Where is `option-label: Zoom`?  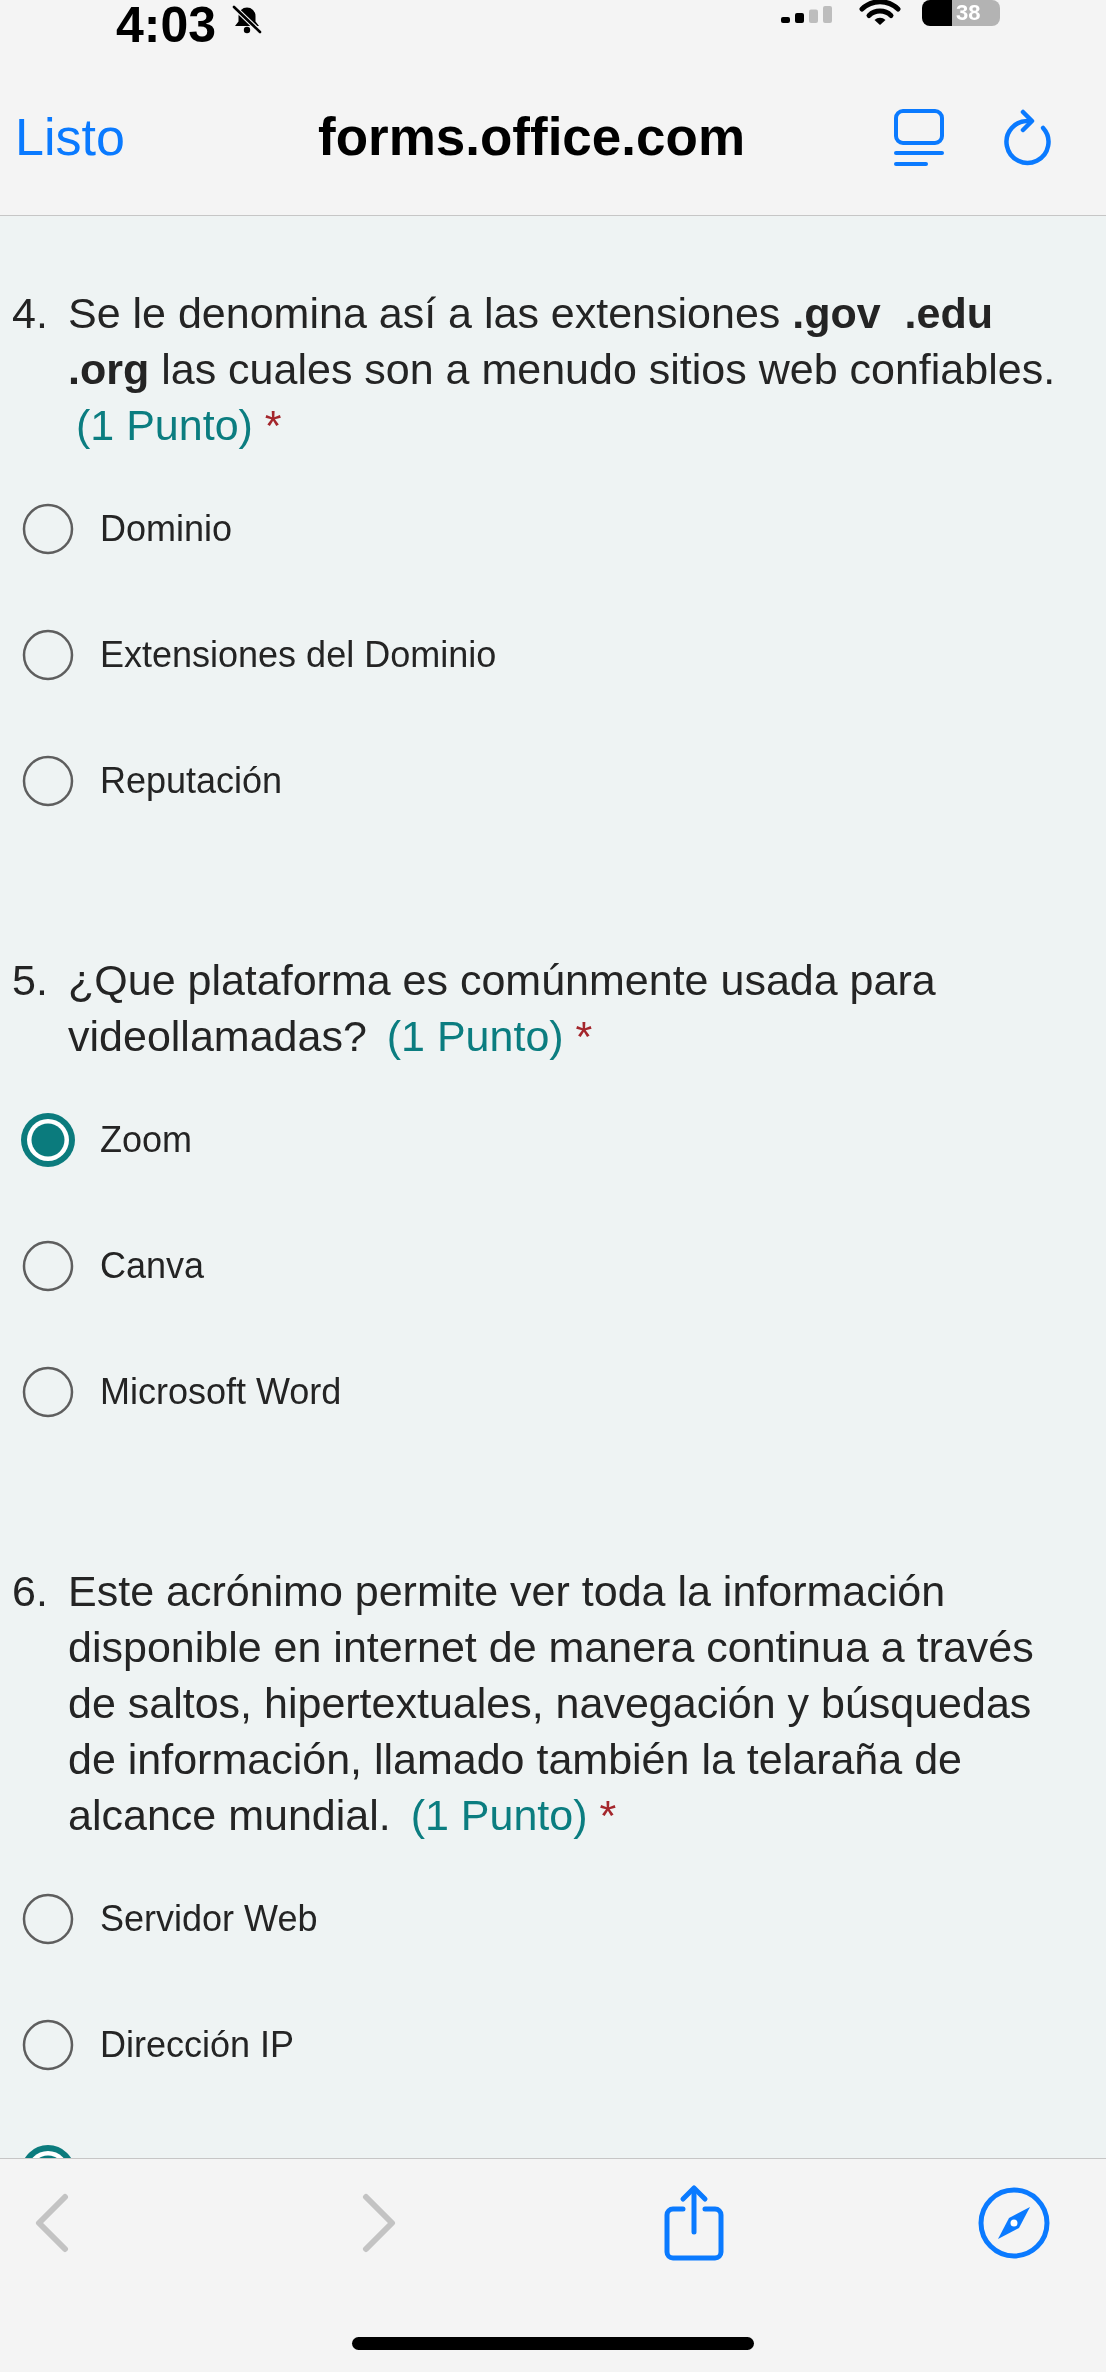 option-label: Zoom is located at coordinates (146, 1140).